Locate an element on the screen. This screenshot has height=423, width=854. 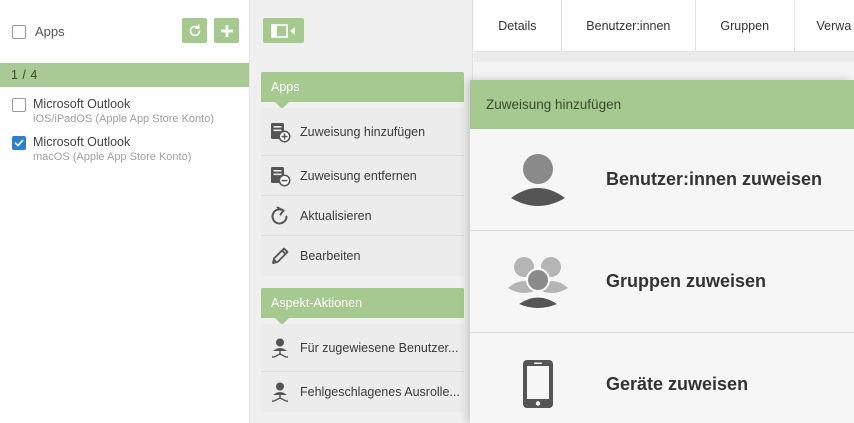
assign-users-option: Benutzer:innen zuweisen is located at coordinates (662, 180).